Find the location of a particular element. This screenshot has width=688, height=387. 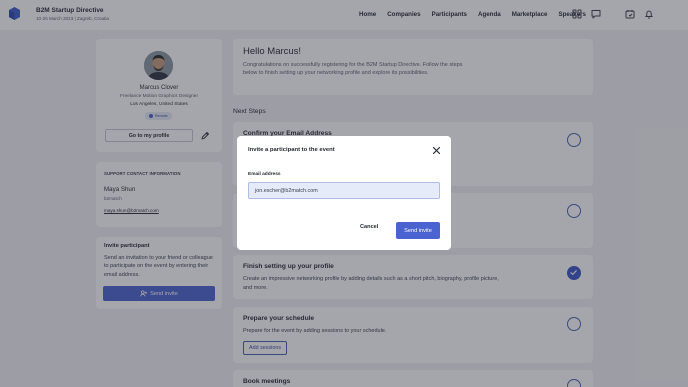

modal-title: Invite a participant to the event is located at coordinates (291, 150).